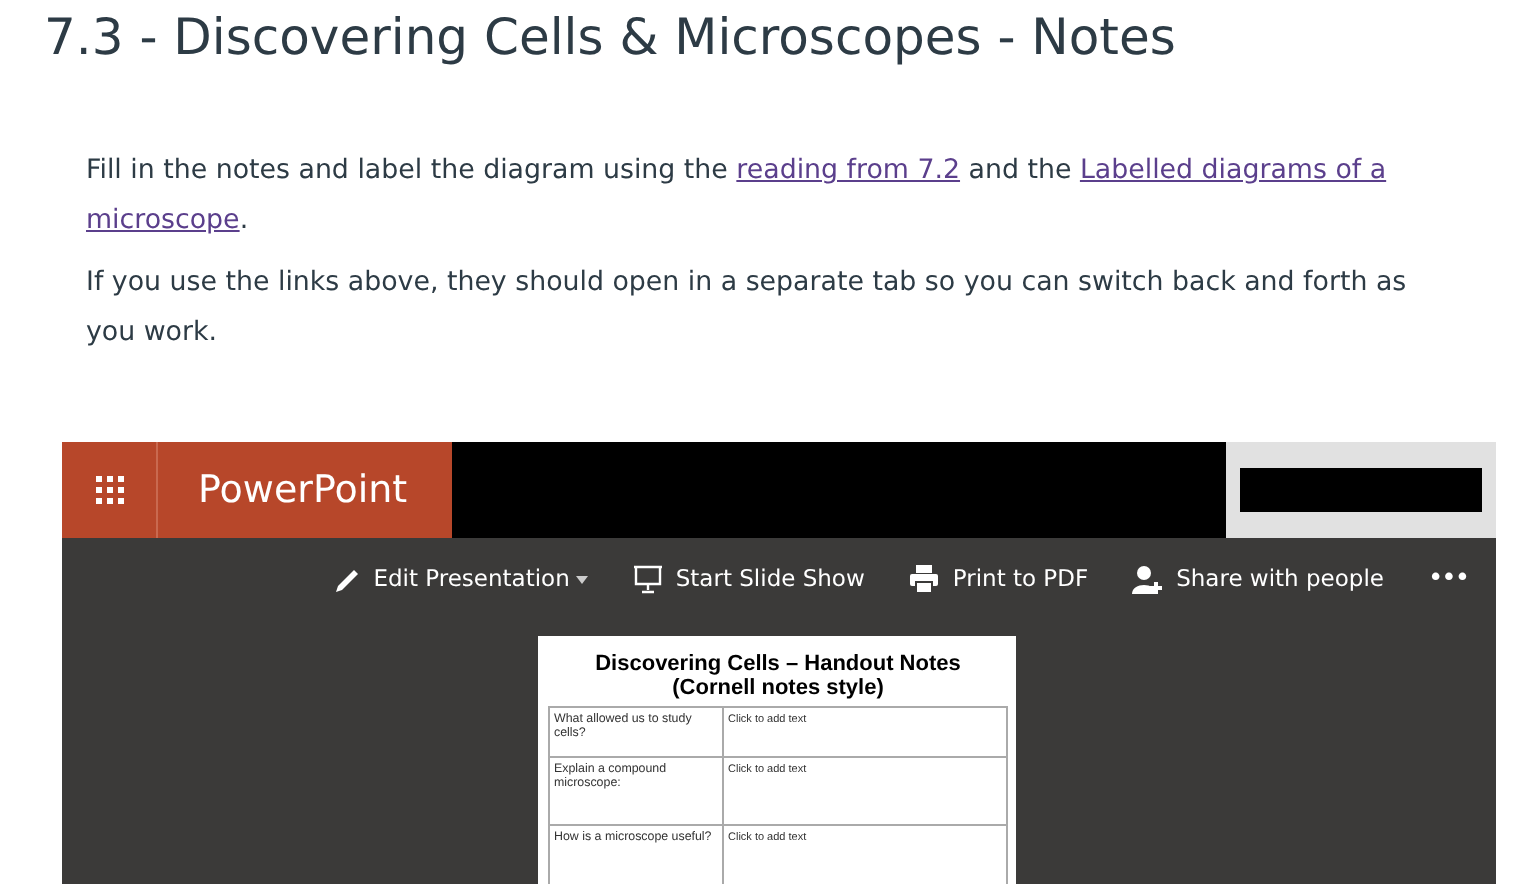 The height and width of the screenshot is (884, 1522). I want to click on projector-screen-icon, so click(647, 579).